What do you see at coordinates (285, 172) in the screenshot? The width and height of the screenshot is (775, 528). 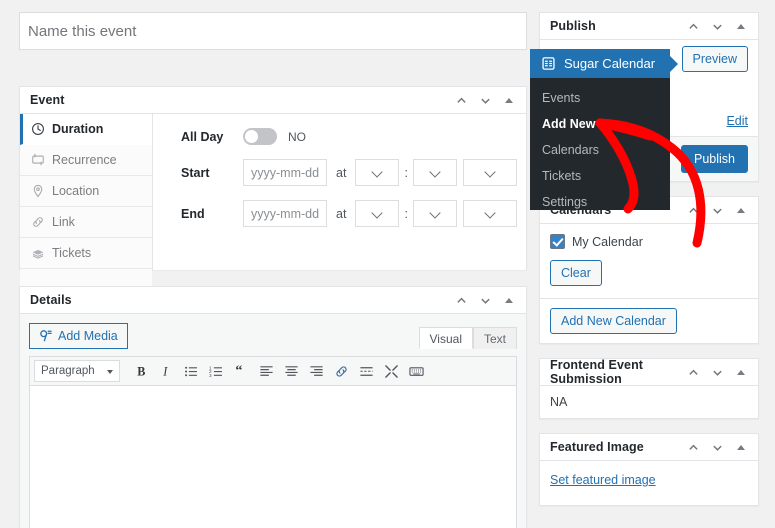 I see `start-date-input` at bounding box center [285, 172].